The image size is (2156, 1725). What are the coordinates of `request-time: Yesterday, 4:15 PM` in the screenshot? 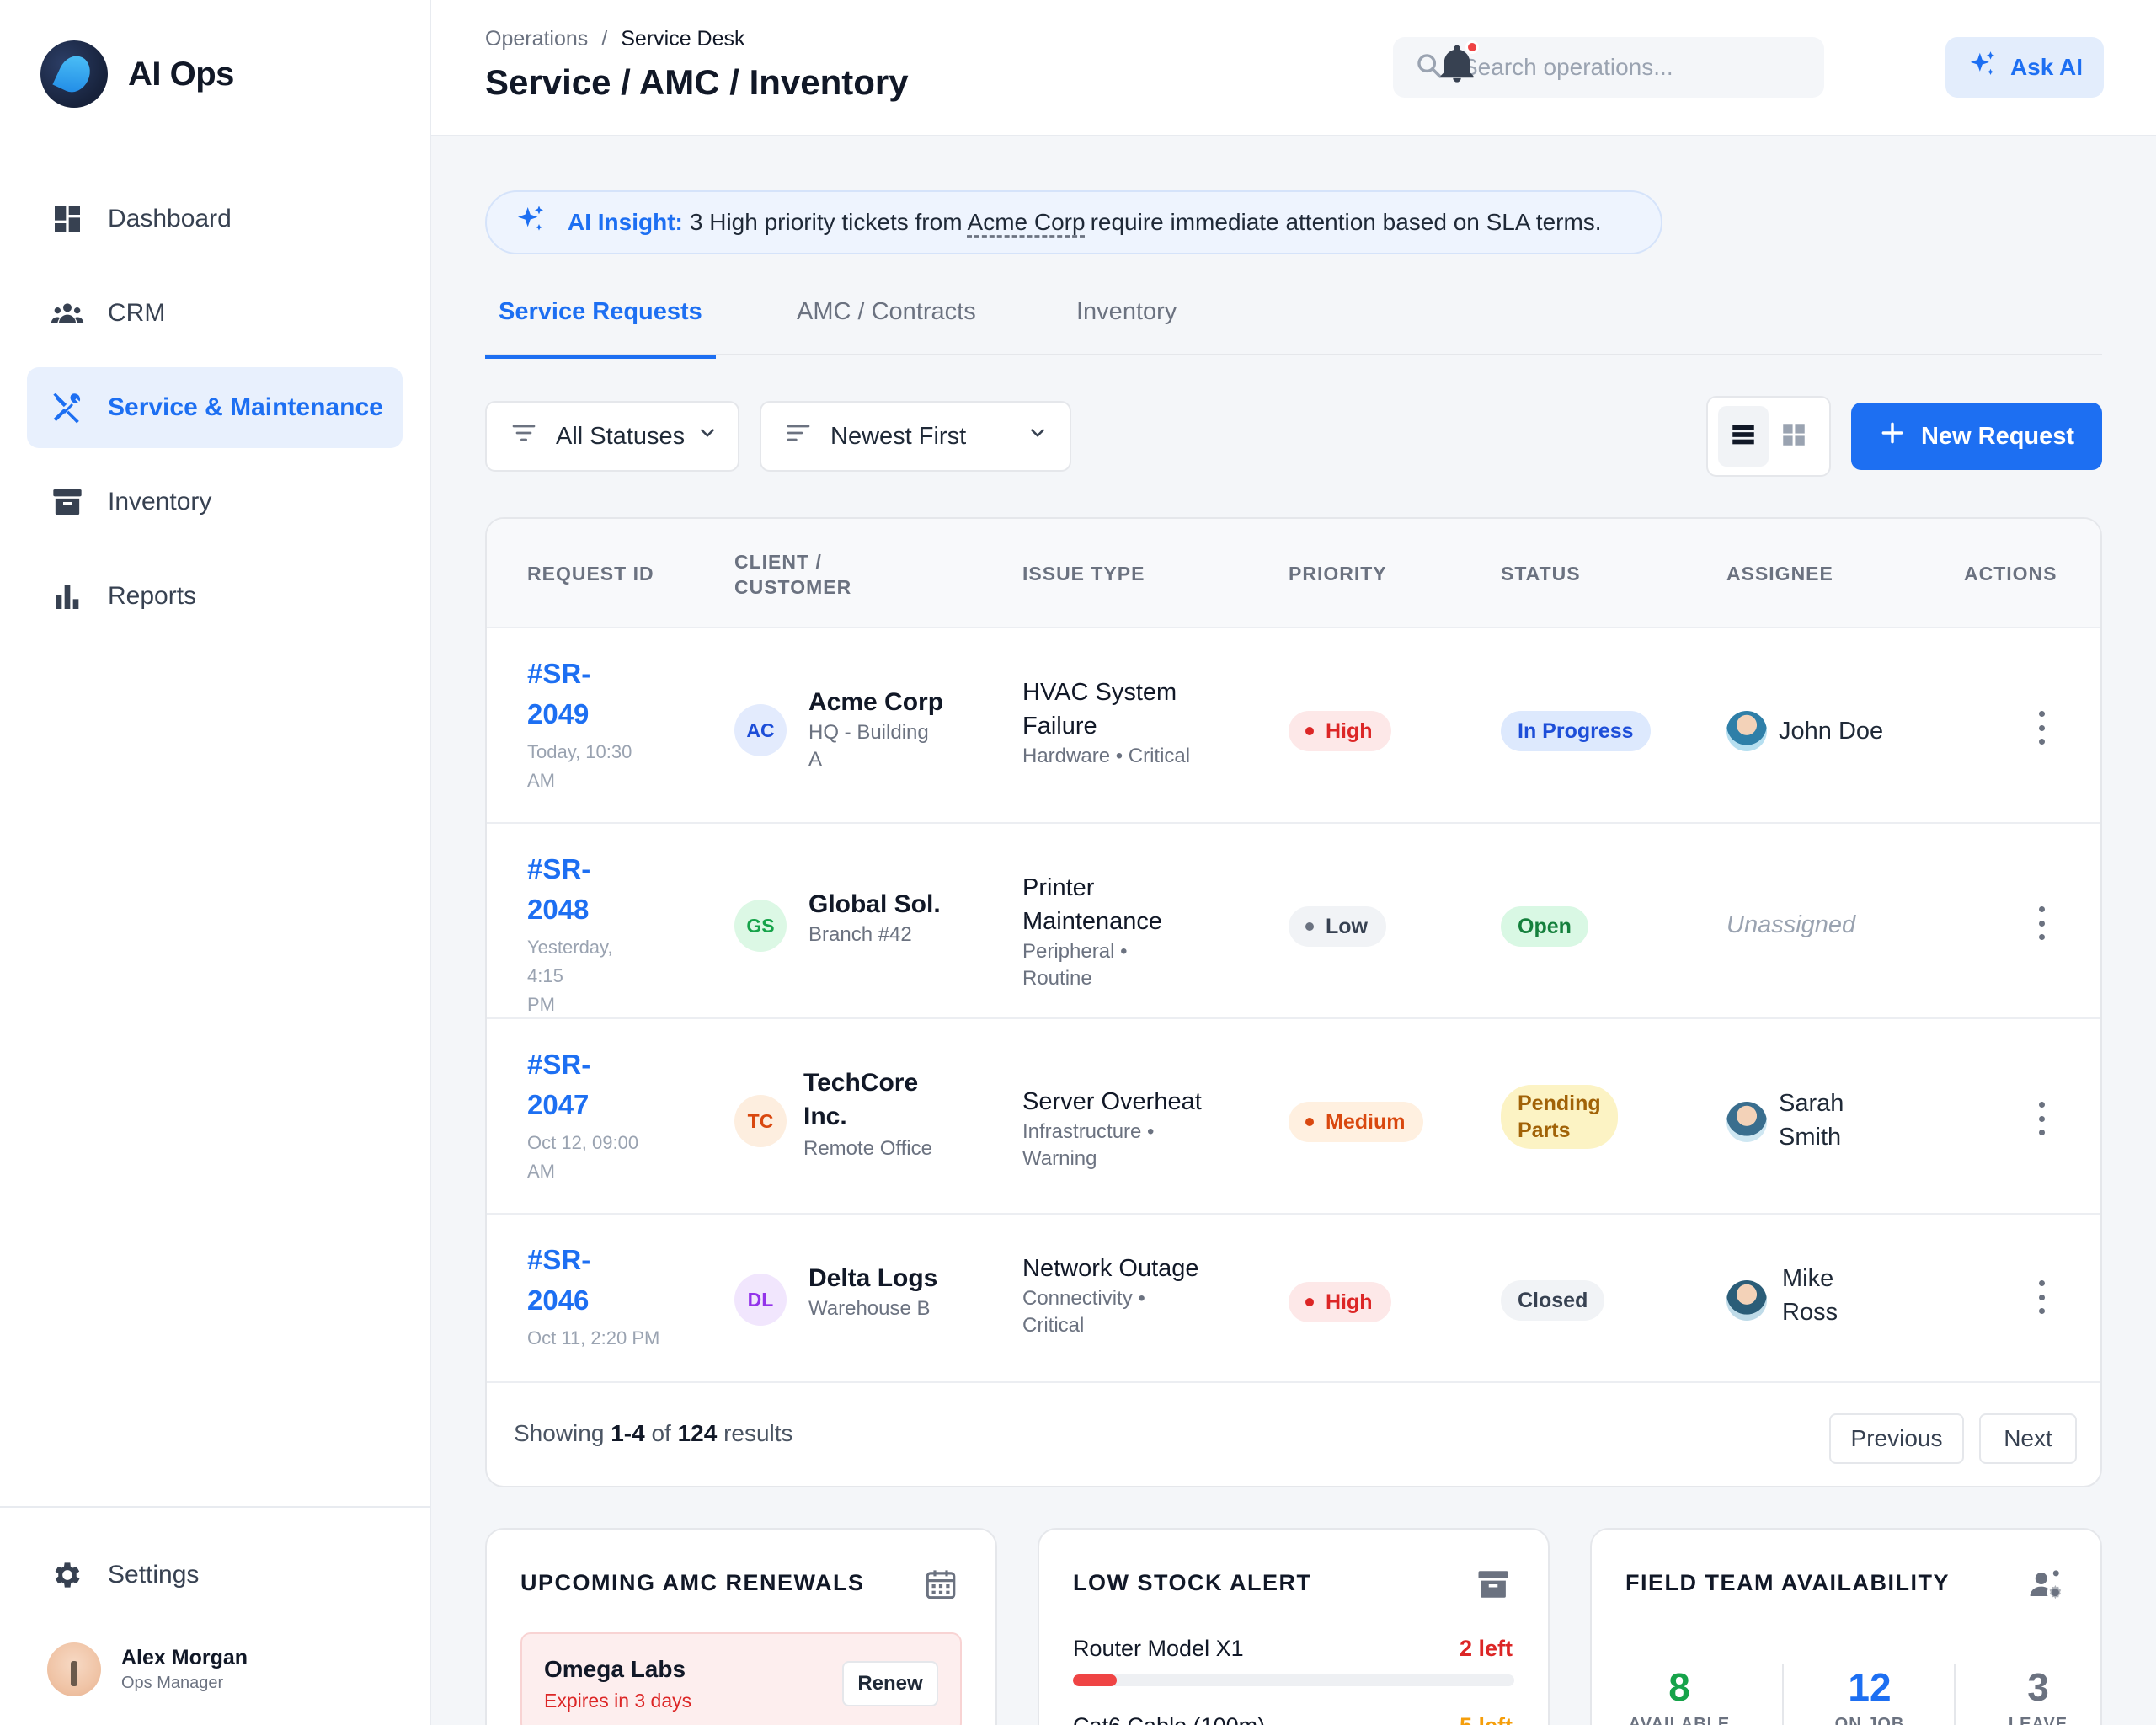 It's located at (570, 976).